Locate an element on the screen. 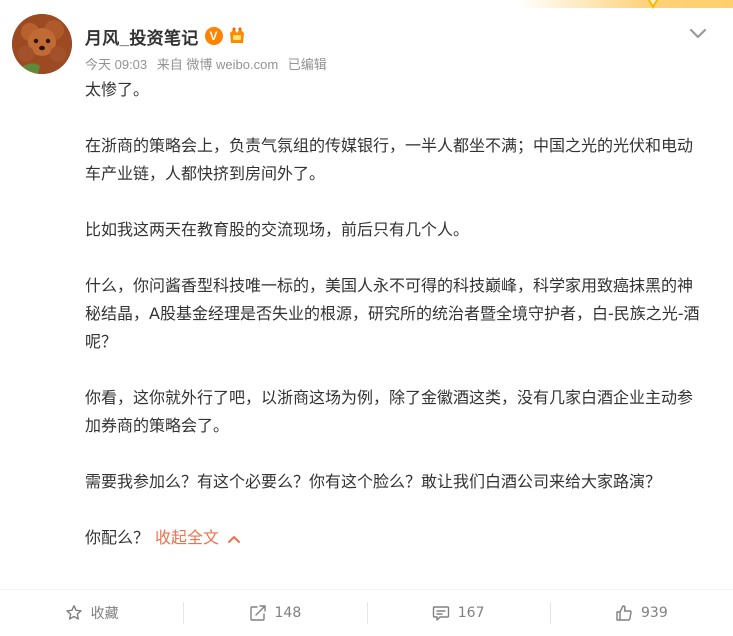  decorative-gem-icon is located at coordinates (653, 4).